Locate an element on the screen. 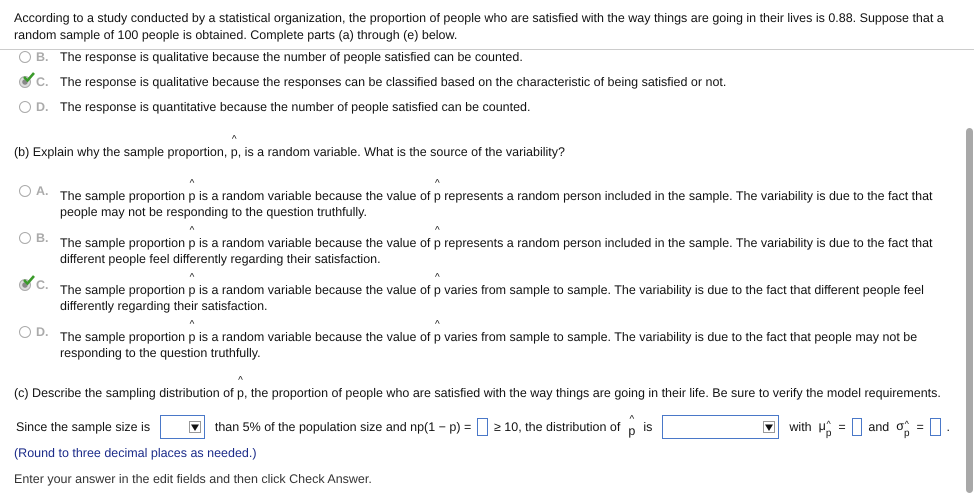 The image size is (974, 493). option-text: The response is qualitative because the number of people satisfied can be counted. is located at coordinates (292, 57).